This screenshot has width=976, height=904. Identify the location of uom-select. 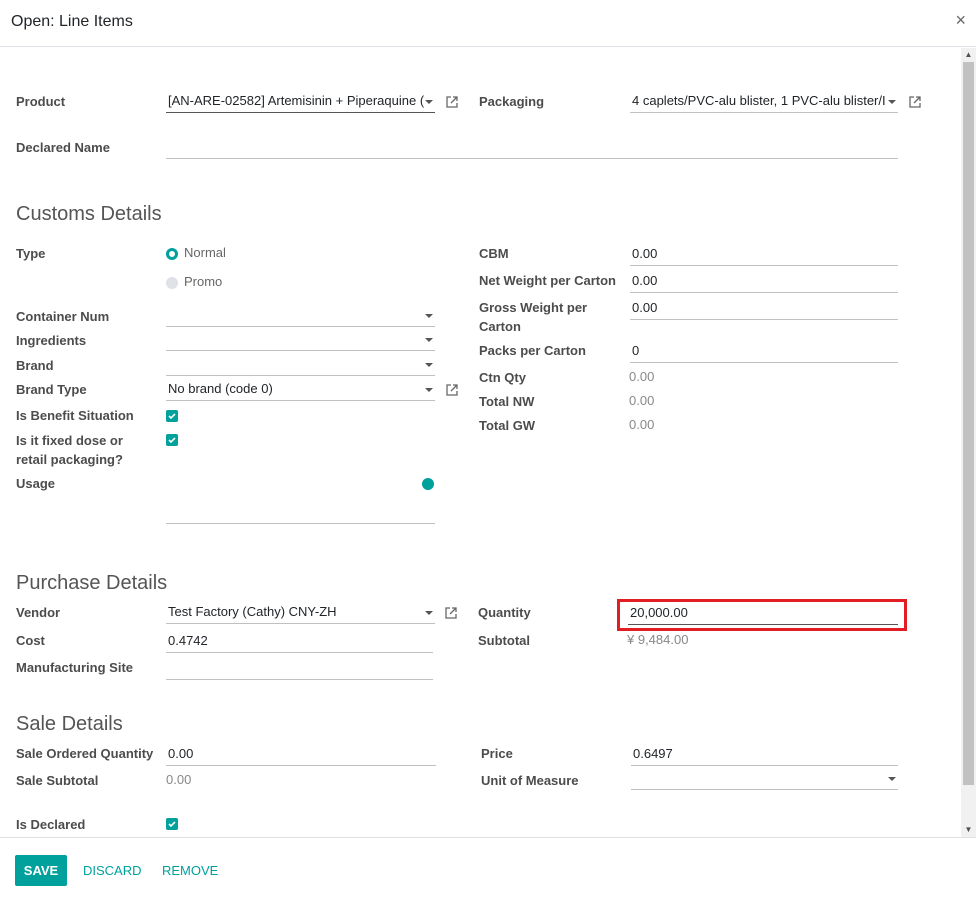
(764, 779).